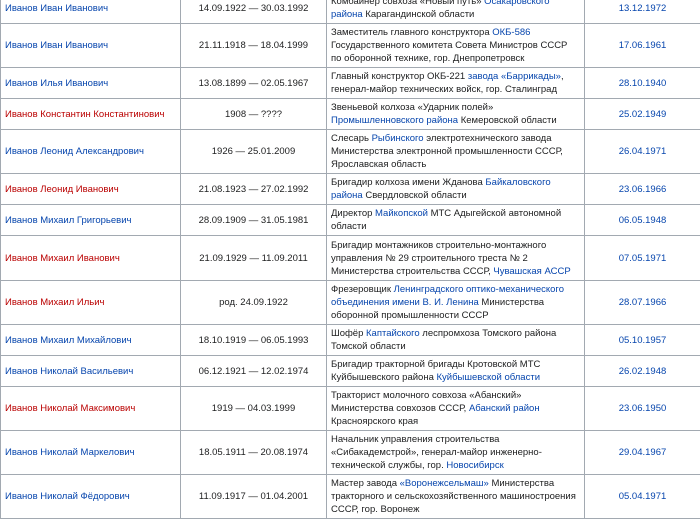  Describe the element at coordinates (514, 76) in the screenshot. I see `description-link: завода «Баррикады»` at that location.